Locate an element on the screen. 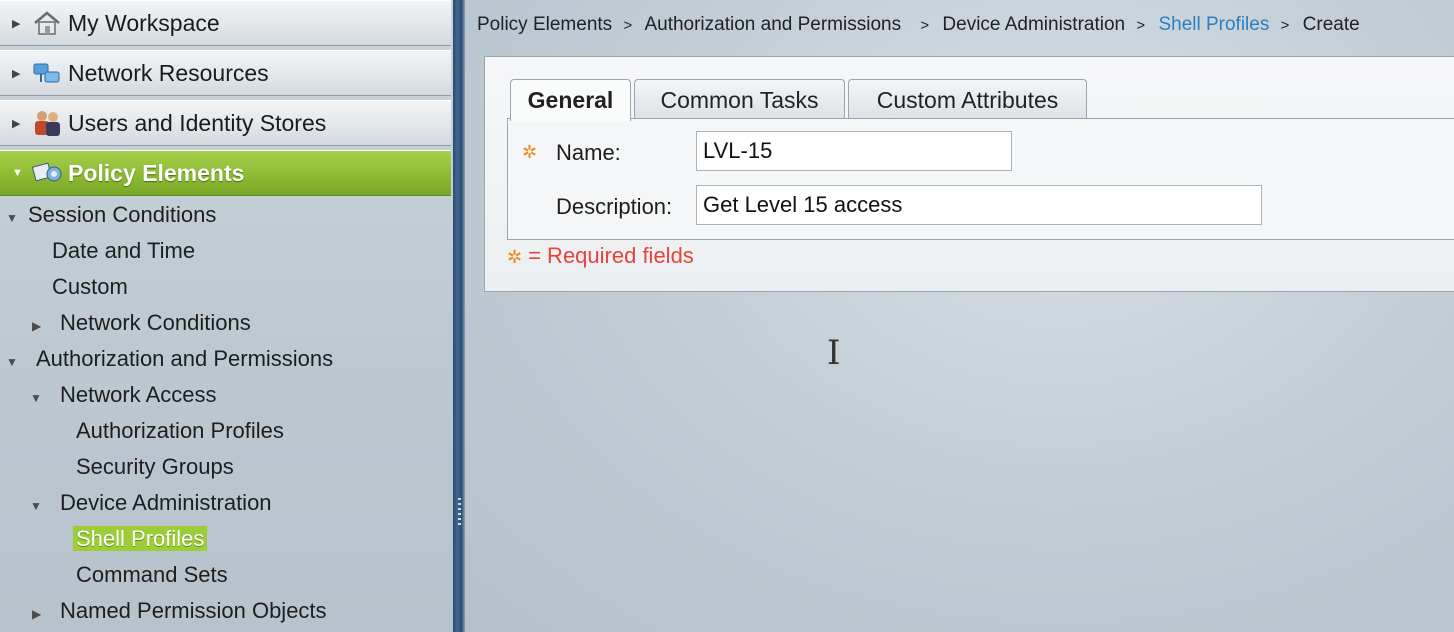 This screenshot has width=1454, height=632. drawer-label: Network Resources is located at coordinates (168, 72).